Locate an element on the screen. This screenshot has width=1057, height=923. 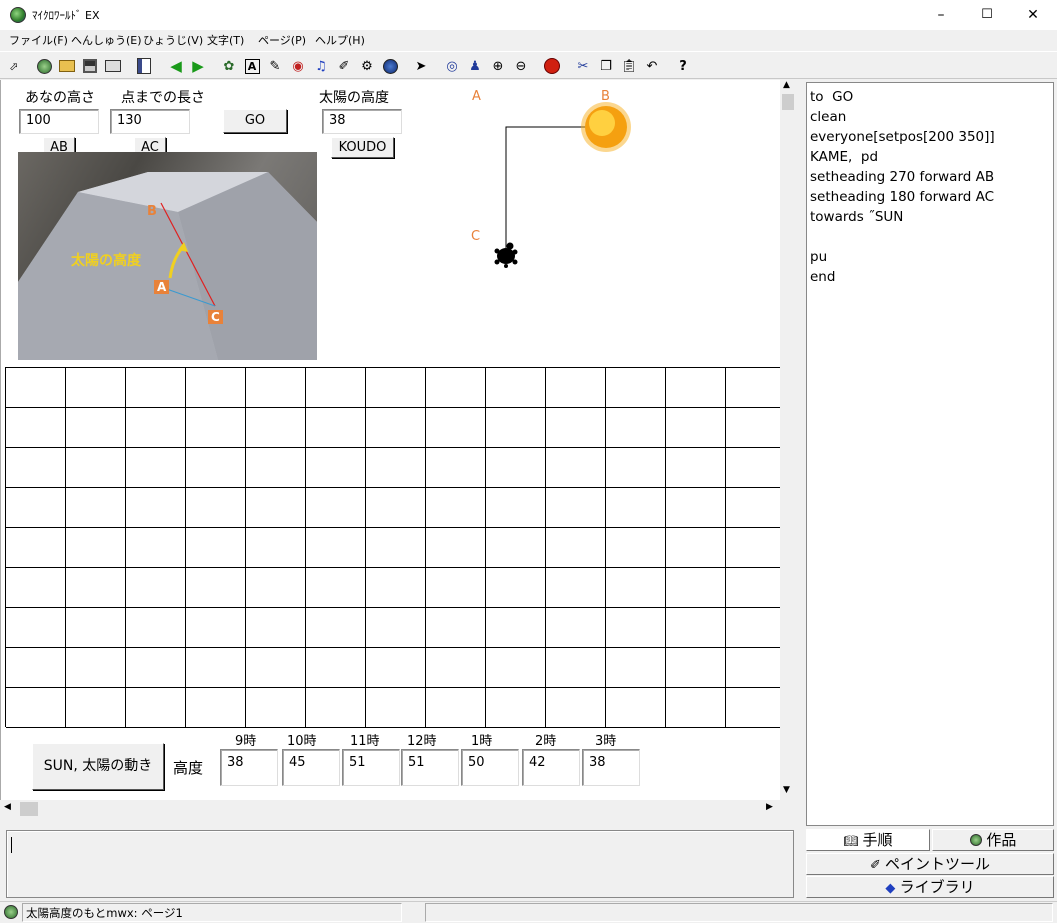
minimize-button: – is located at coordinates (941, 15).